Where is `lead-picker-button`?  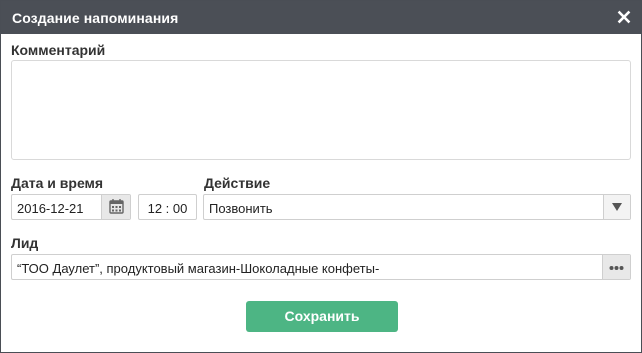
lead-picker-button is located at coordinates (616, 267).